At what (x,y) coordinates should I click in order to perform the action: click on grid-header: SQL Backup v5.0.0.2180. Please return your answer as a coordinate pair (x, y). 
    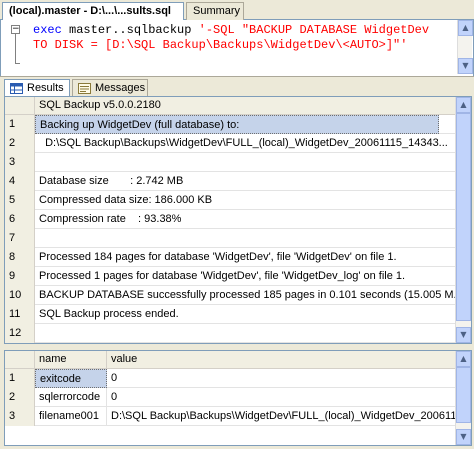
    Looking at the image, I should click on (238, 106).